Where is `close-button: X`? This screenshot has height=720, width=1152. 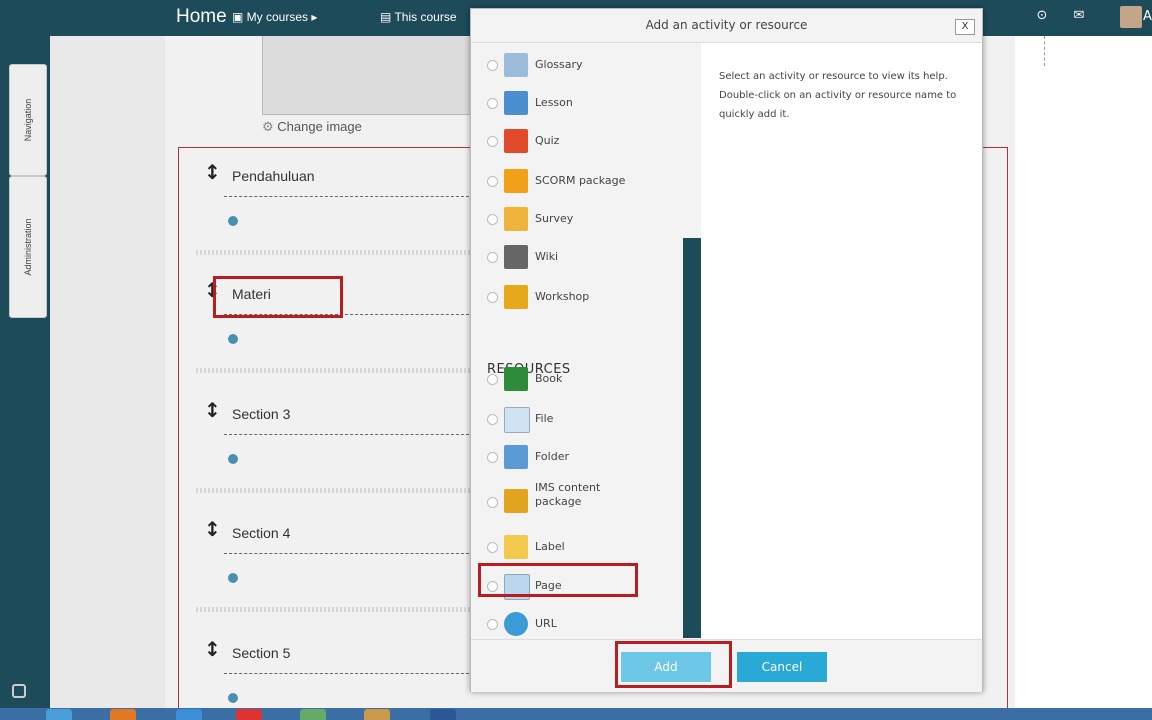 close-button: X is located at coordinates (965, 27).